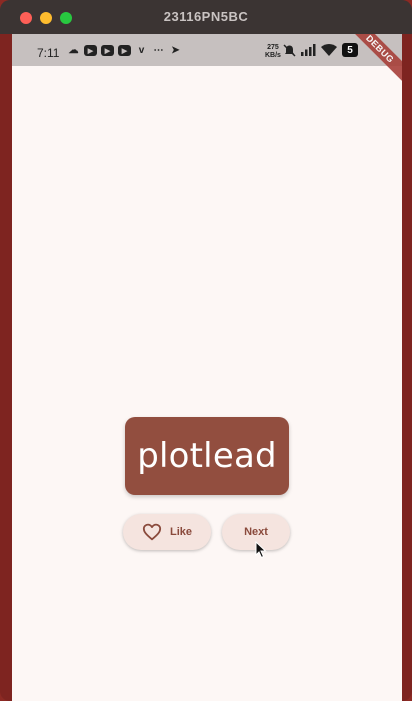 This screenshot has height=701, width=412. Describe the element at coordinates (289, 50) in the screenshot. I see `mute-icon` at that location.